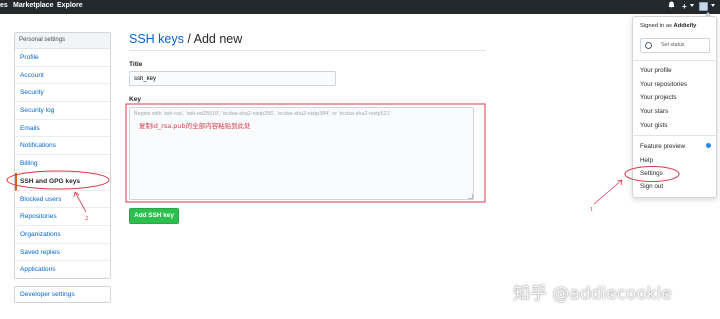  Describe the element at coordinates (70, 5) in the screenshot. I see `nav-link-explore: Explore` at that location.